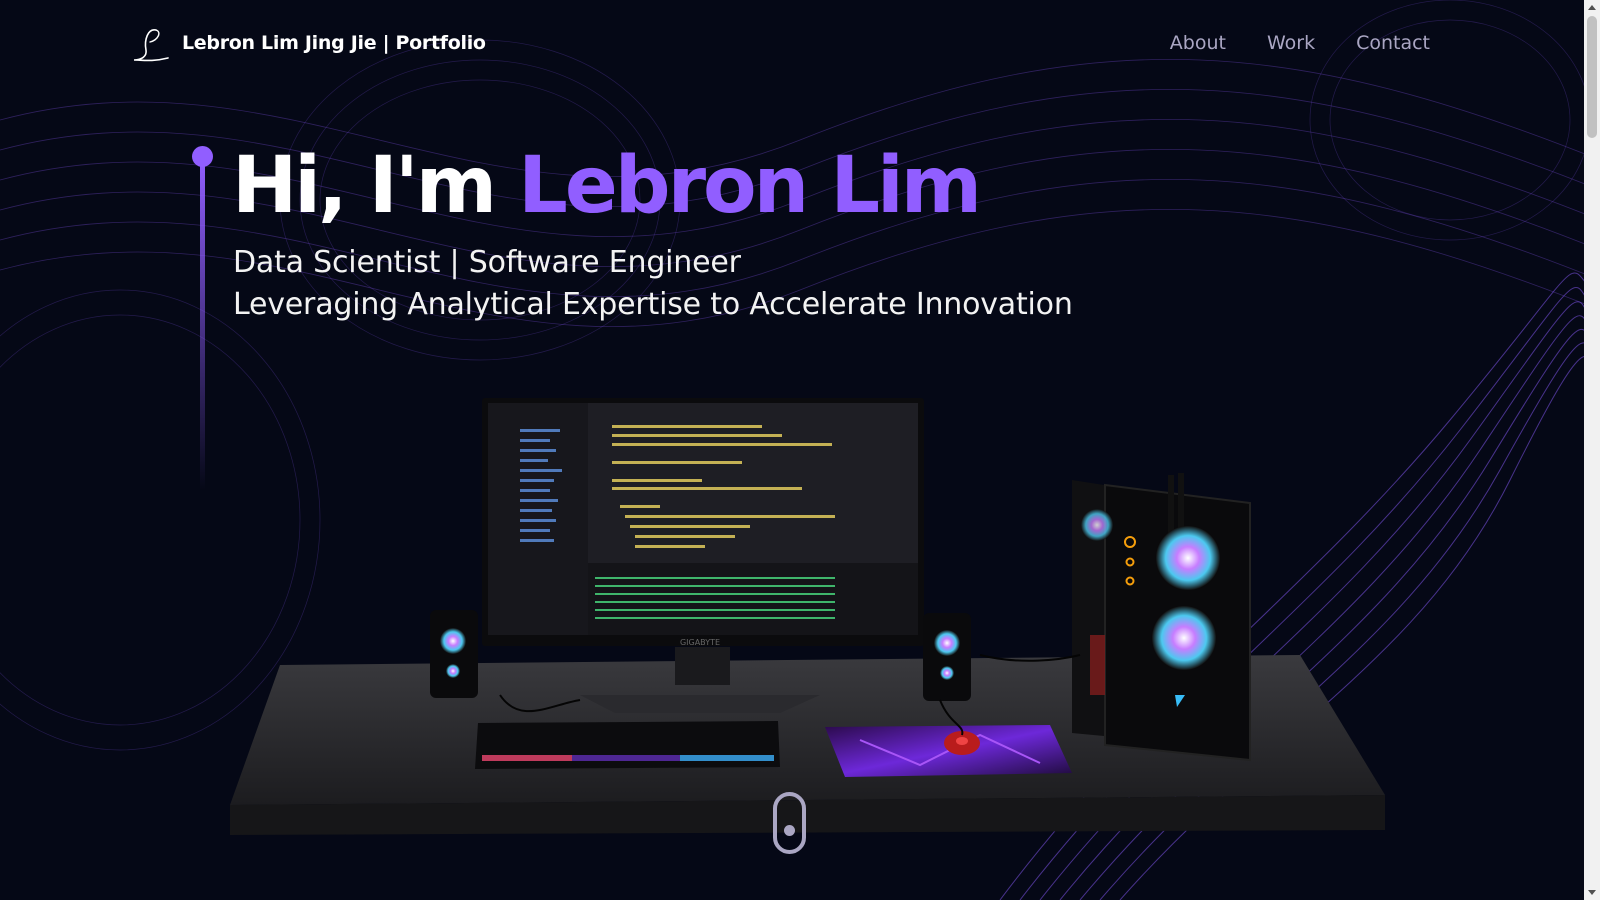 The width and height of the screenshot is (1600, 900). Describe the element at coordinates (750, 186) in the screenshot. I see `hero-name: Lebron Lim` at that location.